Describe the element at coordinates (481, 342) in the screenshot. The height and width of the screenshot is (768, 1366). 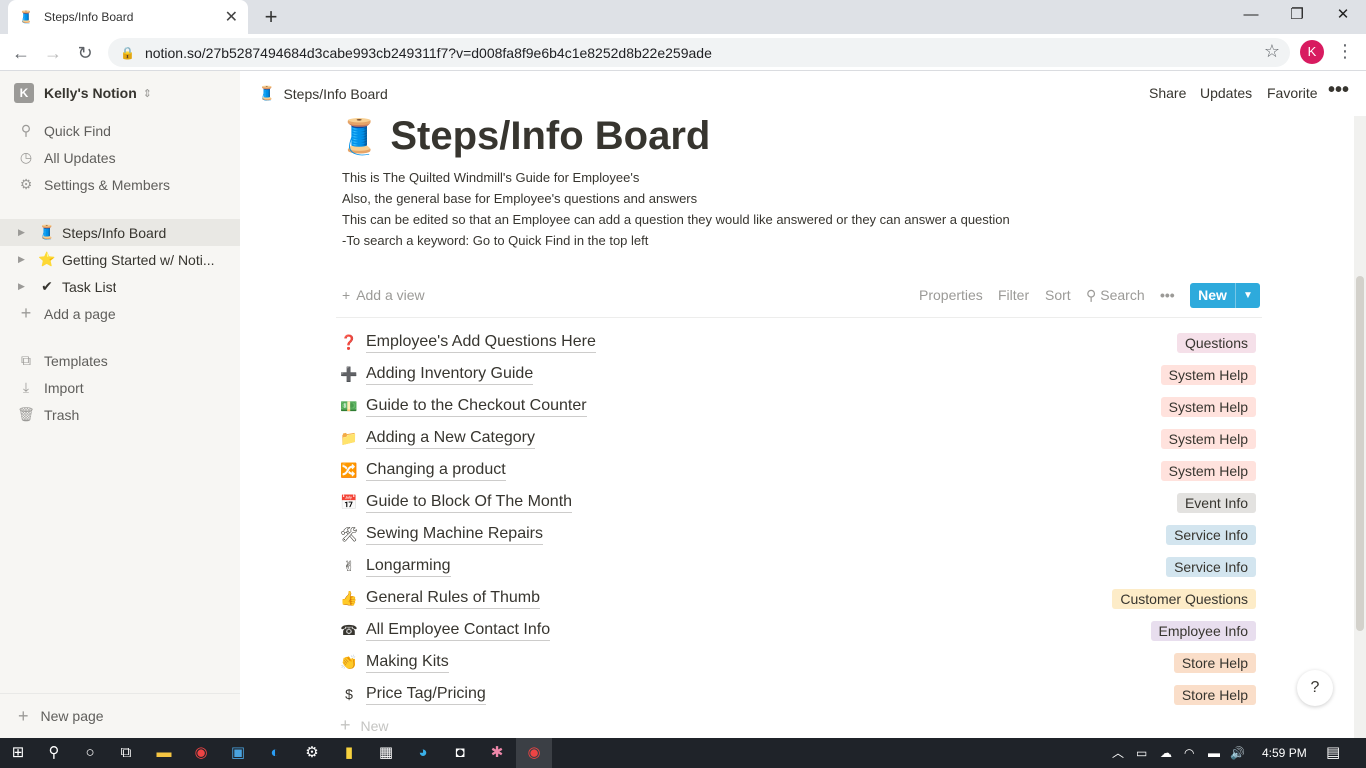
I see `row-title: Employee's Add Questions Here` at that location.